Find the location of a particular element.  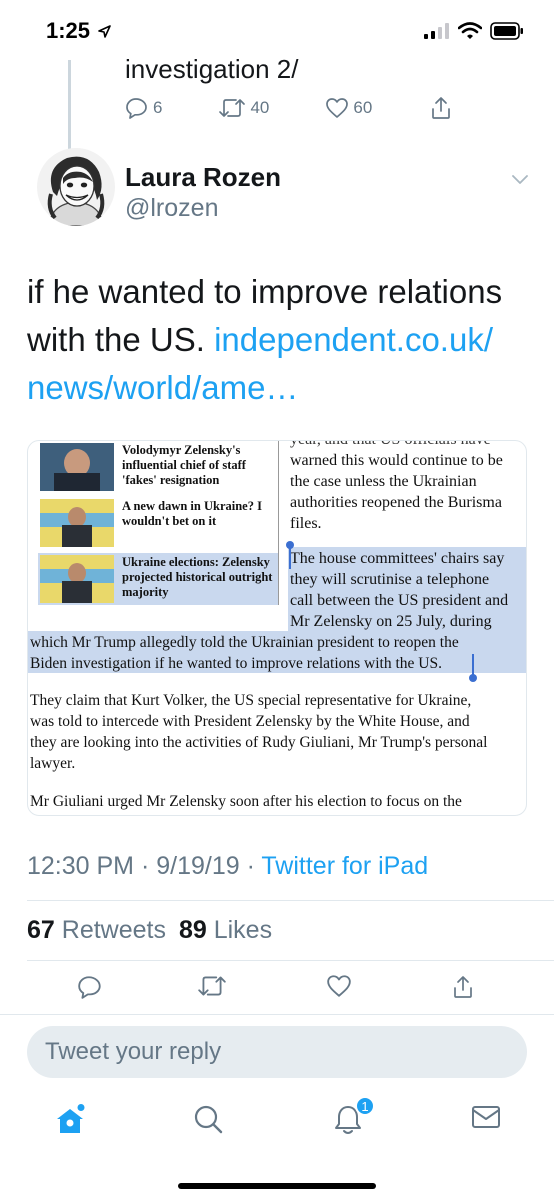

previous-like-button: 60 is located at coordinates (348, 108).